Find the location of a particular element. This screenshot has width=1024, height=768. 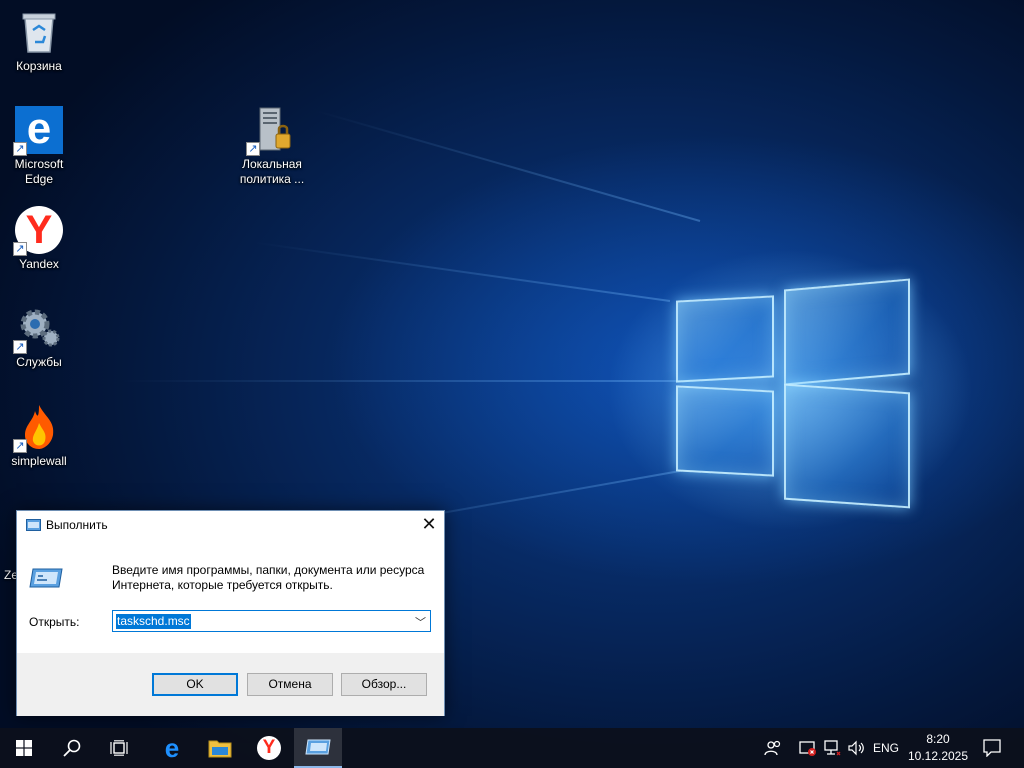

desktop-icon-edge: e ↗ Microsoft Edge is located at coordinates (39, 146).